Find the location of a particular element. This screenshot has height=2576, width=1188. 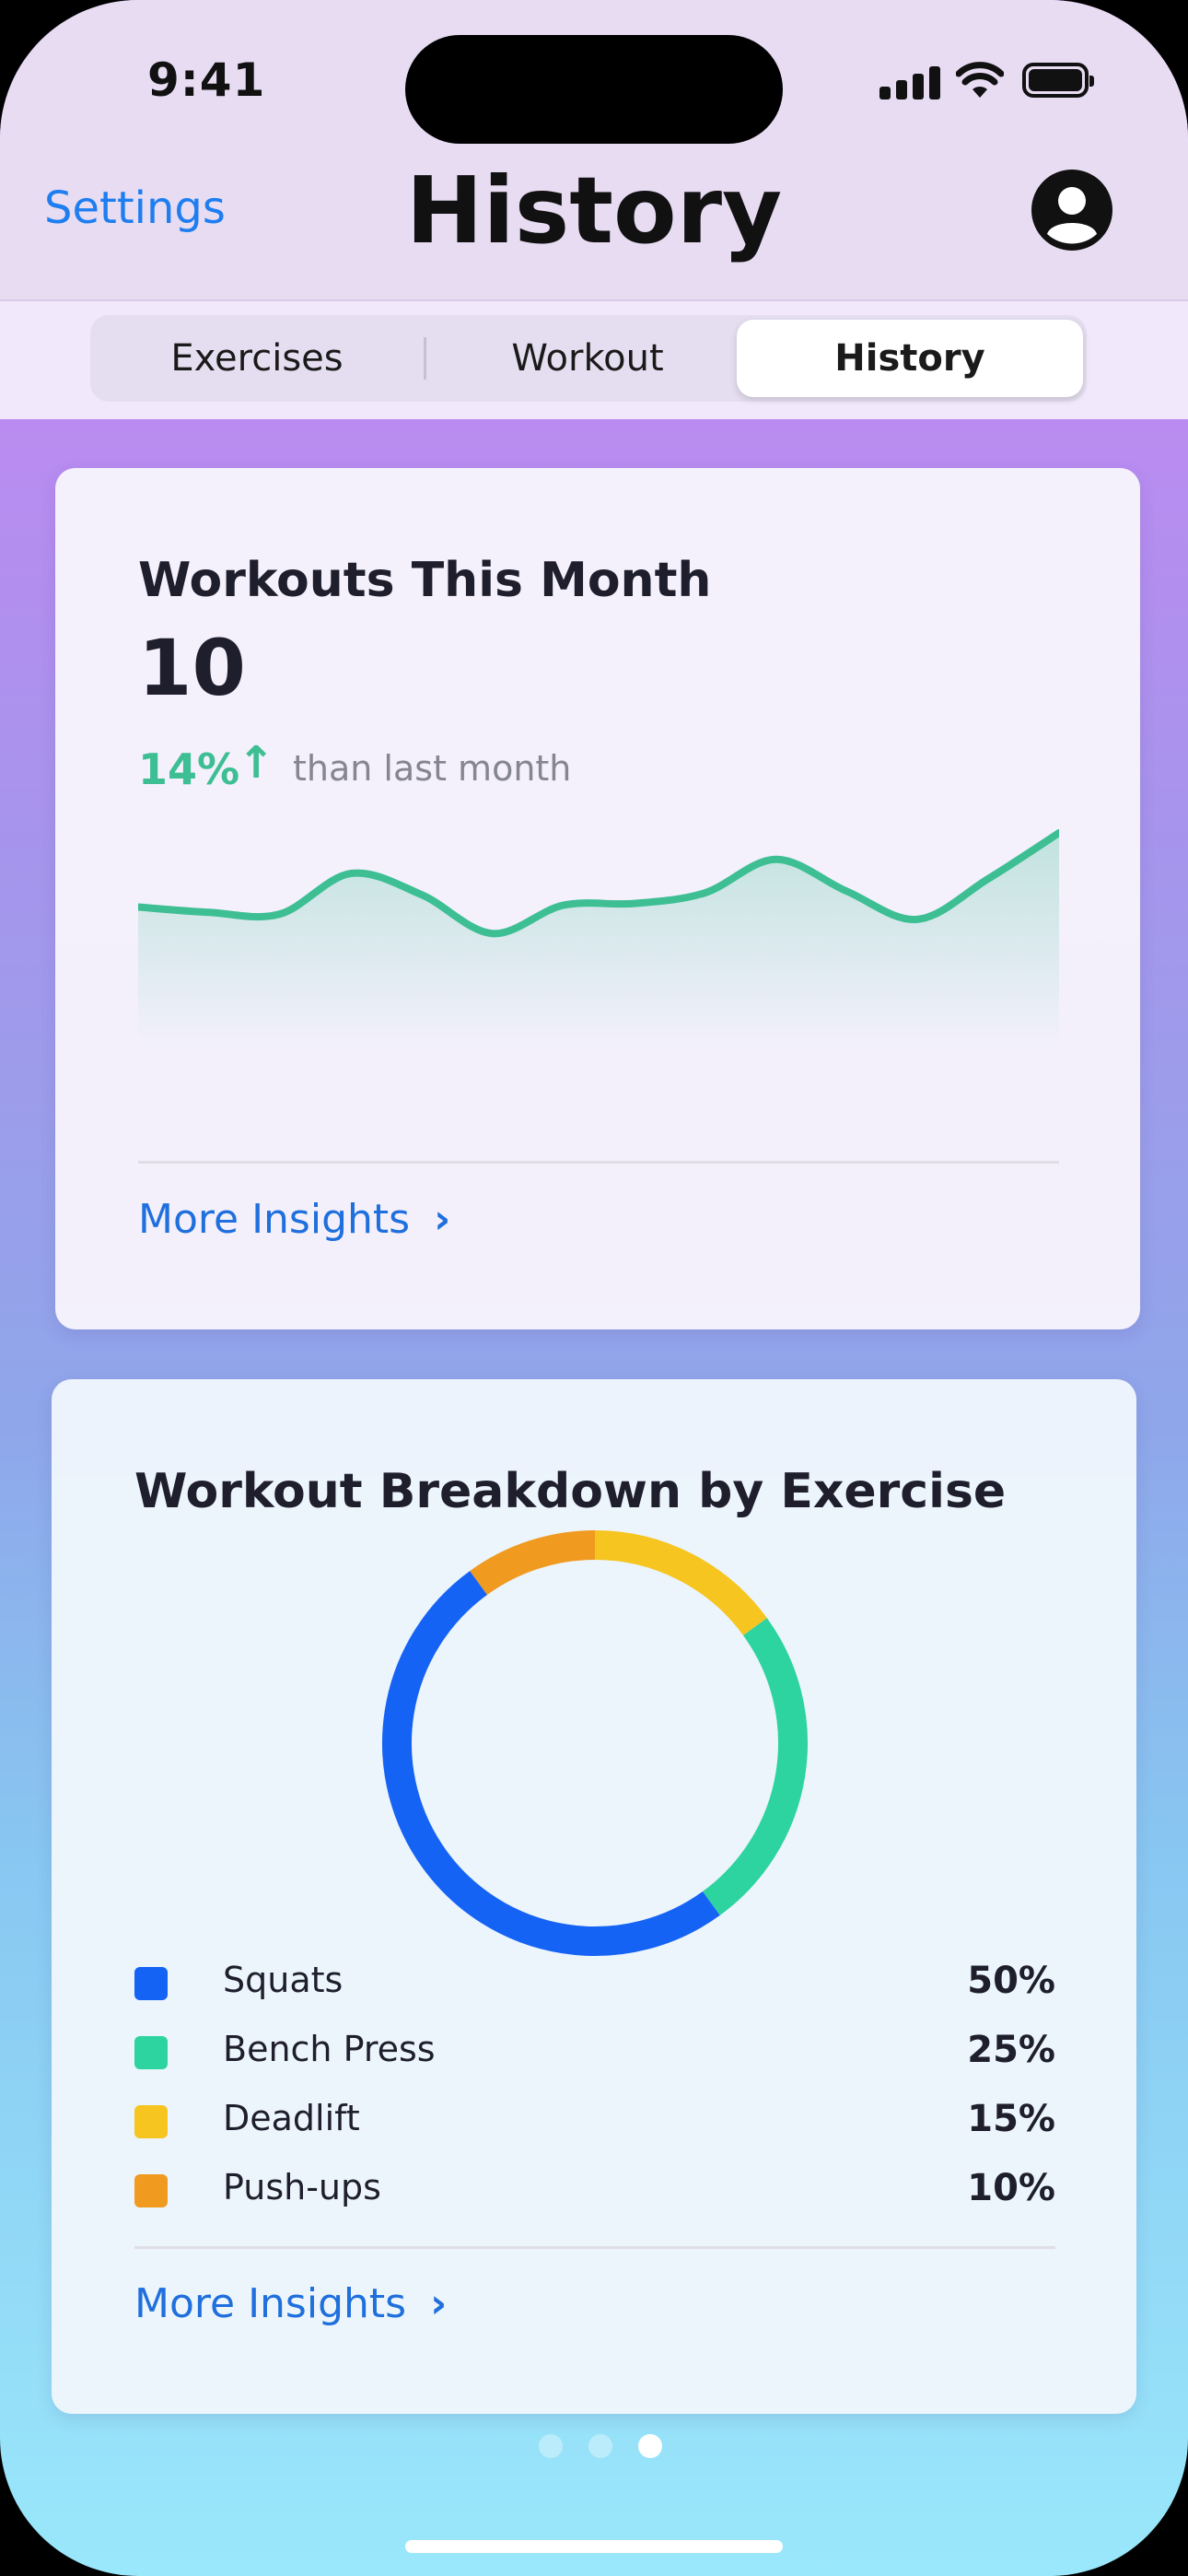

battery-icon is located at coordinates (1058, 80).